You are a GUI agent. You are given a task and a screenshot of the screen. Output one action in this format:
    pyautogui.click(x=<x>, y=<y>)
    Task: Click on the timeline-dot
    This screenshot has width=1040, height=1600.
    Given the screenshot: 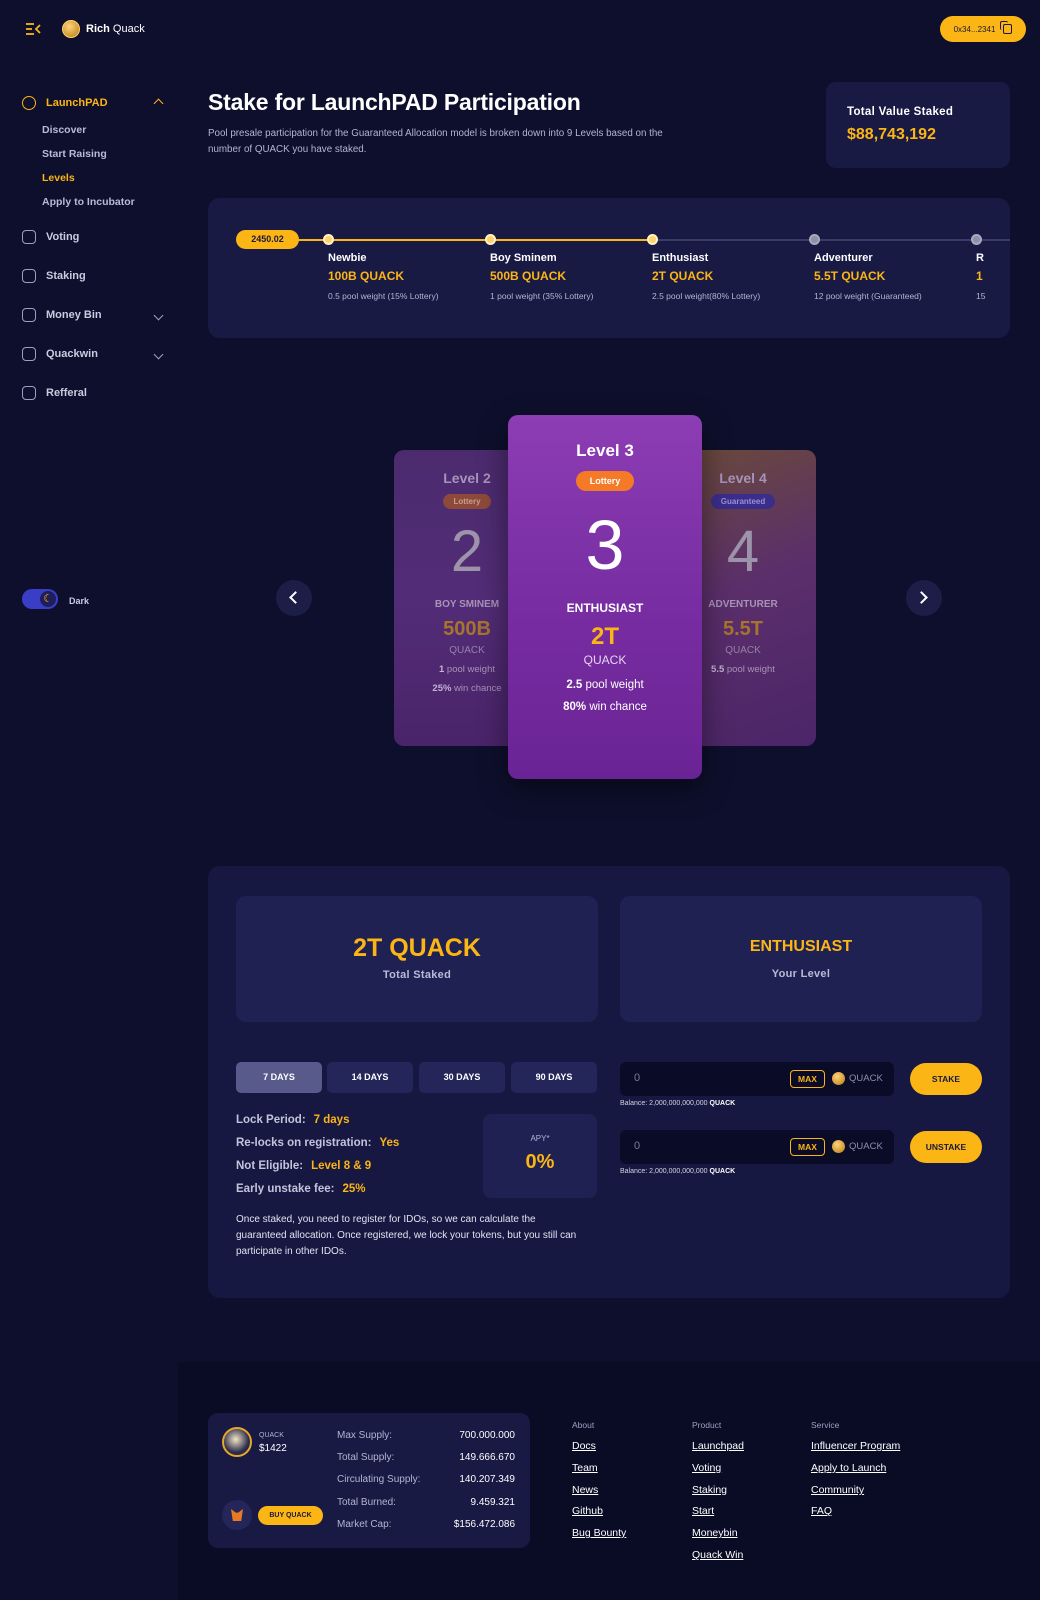 What is the action you would take?
    pyautogui.click(x=328, y=239)
    